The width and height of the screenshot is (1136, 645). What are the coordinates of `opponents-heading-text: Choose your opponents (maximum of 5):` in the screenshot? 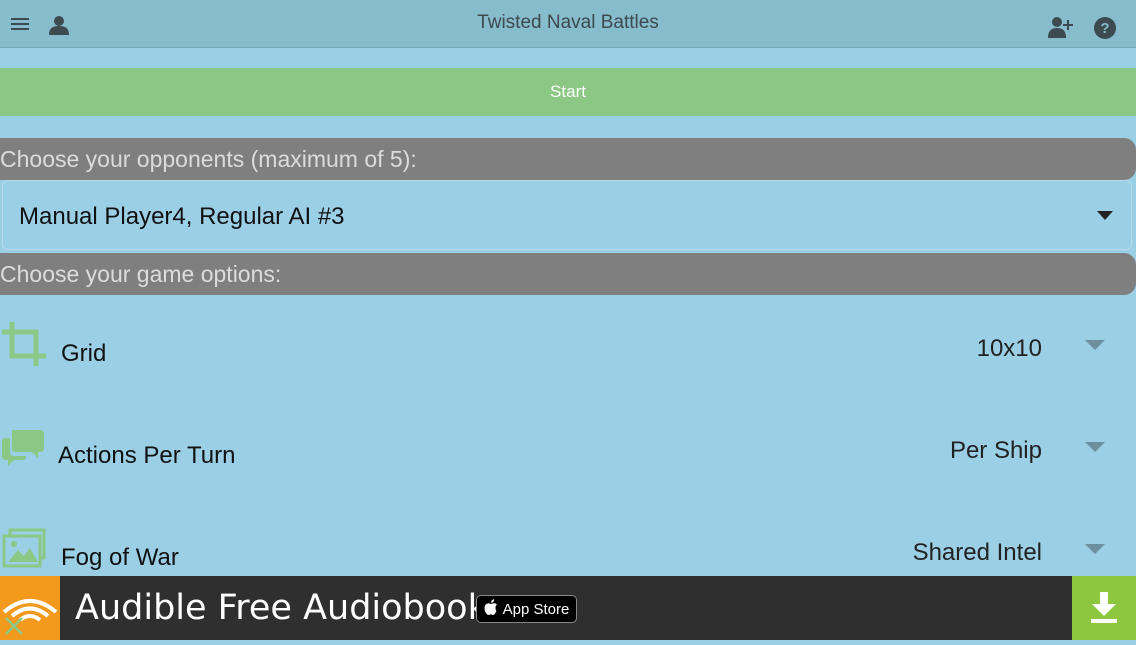 It's located at (208, 158).